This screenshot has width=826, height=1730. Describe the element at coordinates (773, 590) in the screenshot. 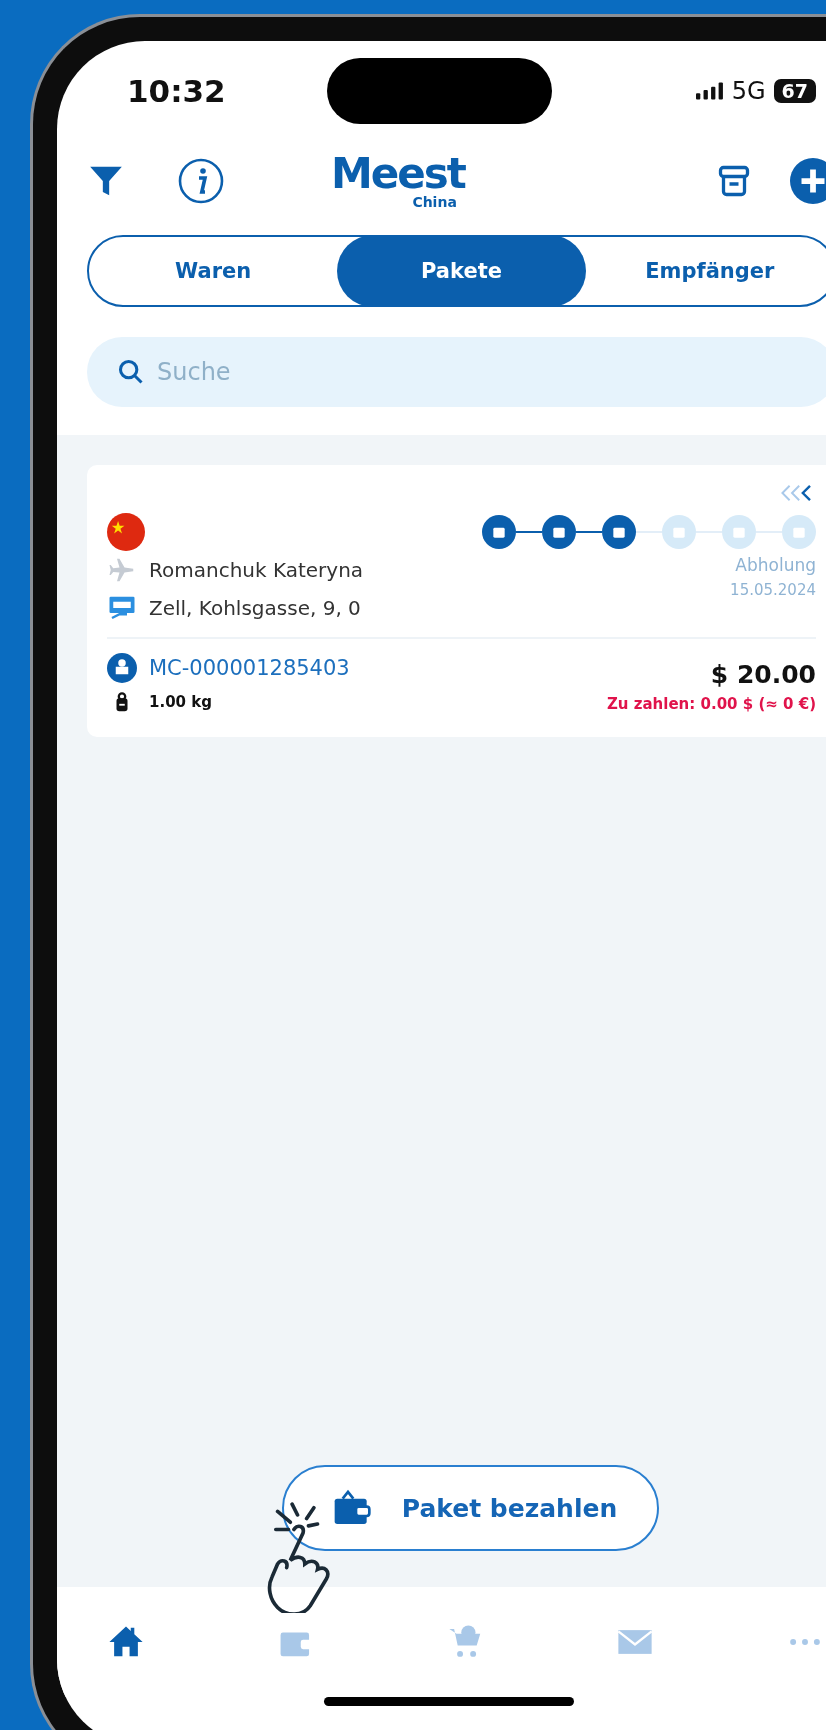

I see `status-date: 15.05.2024` at that location.